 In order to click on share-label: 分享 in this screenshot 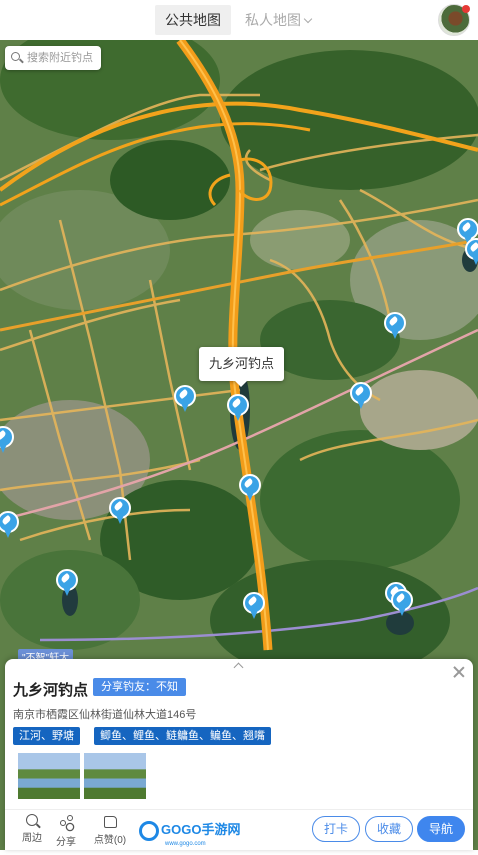, I will do `click(66, 842)`.